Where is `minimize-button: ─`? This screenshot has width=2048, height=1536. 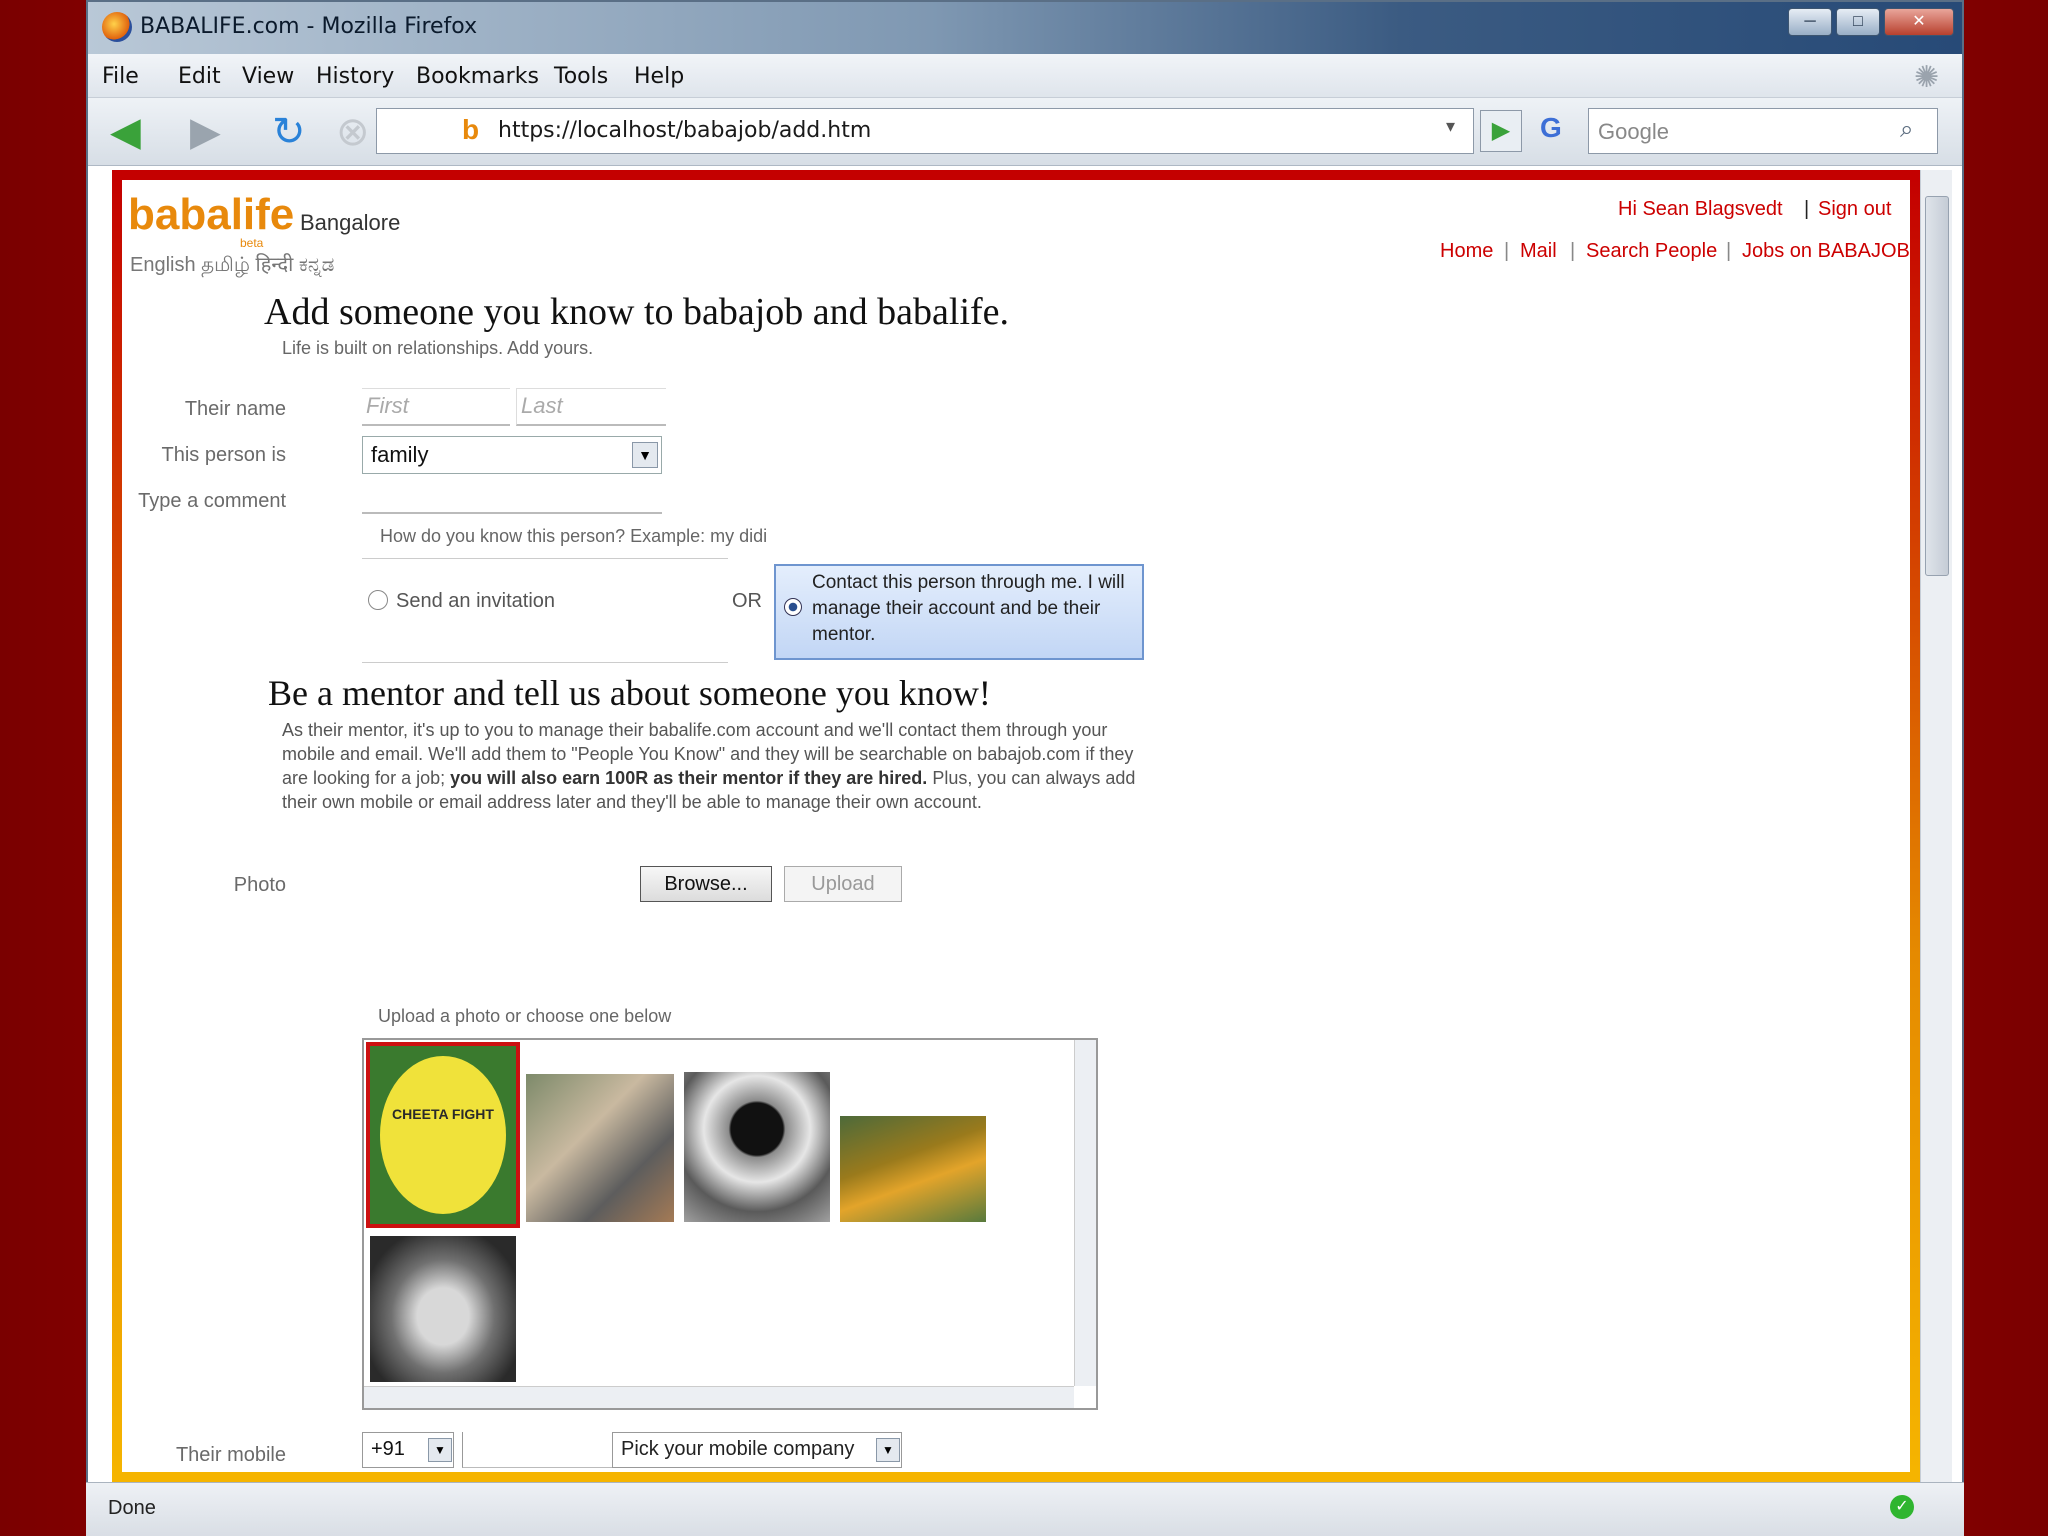 minimize-button: ─ is located at coordinates (1810, 22).